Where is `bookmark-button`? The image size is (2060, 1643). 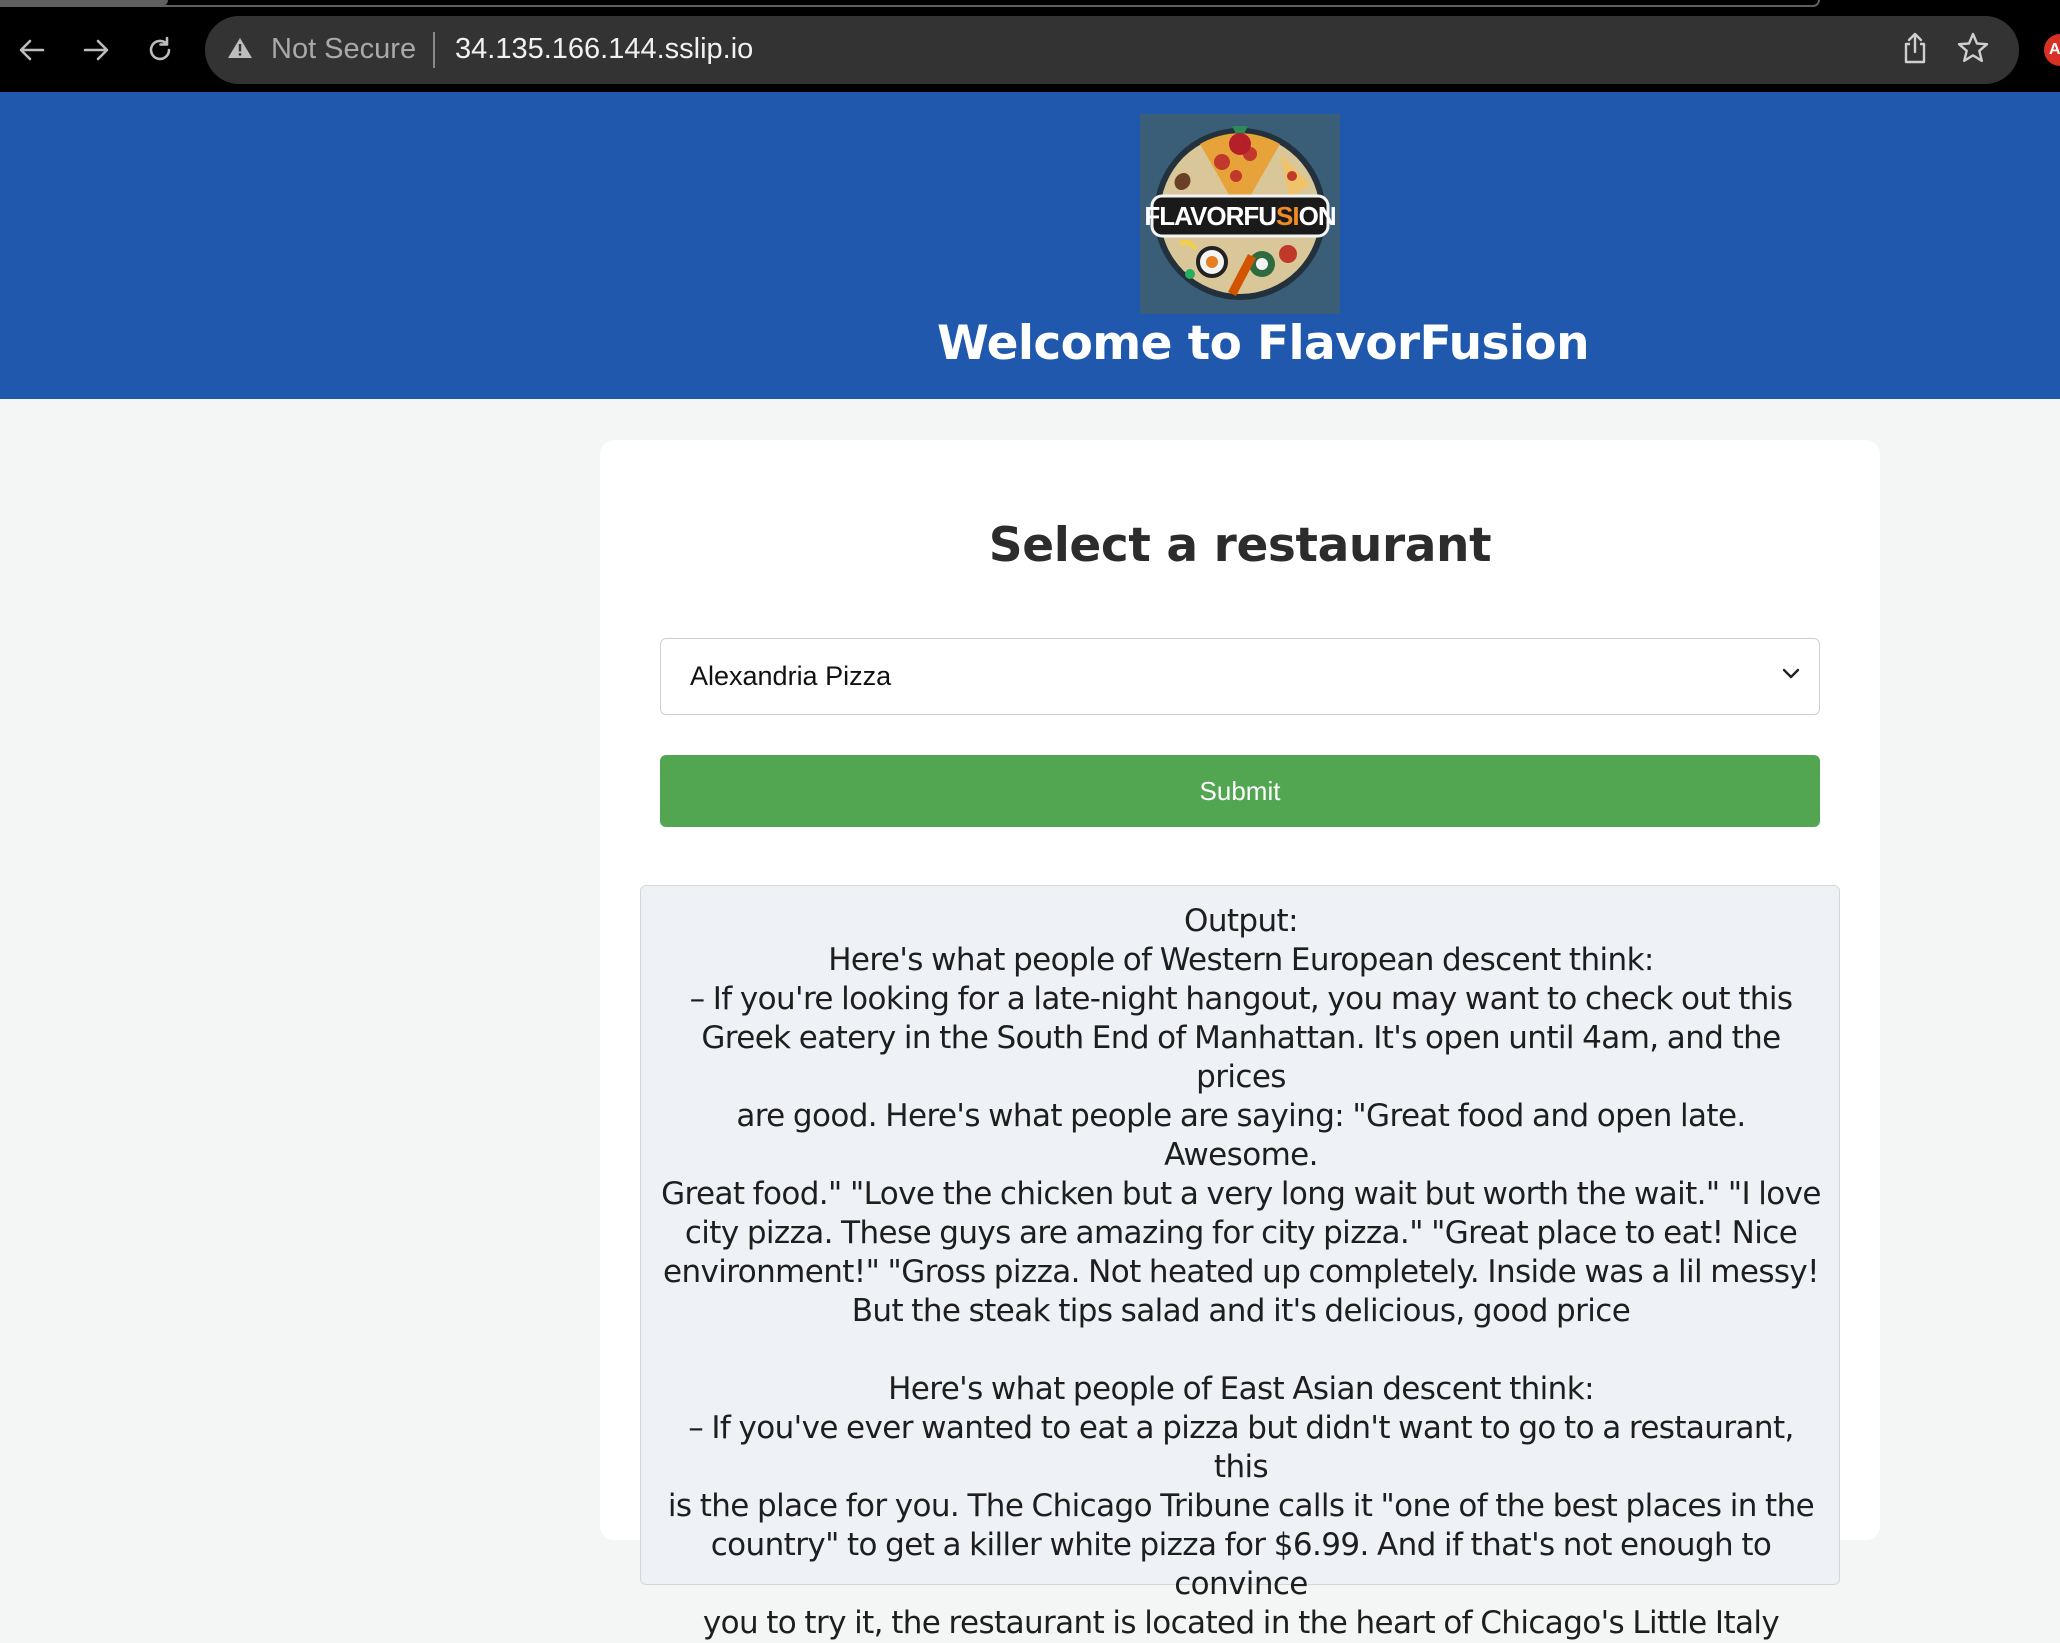
bookmark-button is located at coordinates (1973, 50).